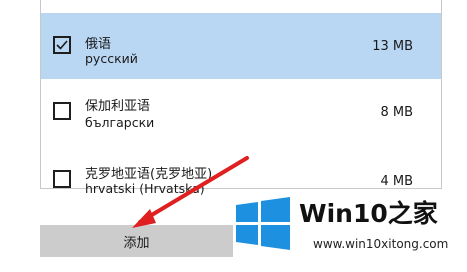  I want to click on watermark-brand: Win10之家, so click(368, 213).